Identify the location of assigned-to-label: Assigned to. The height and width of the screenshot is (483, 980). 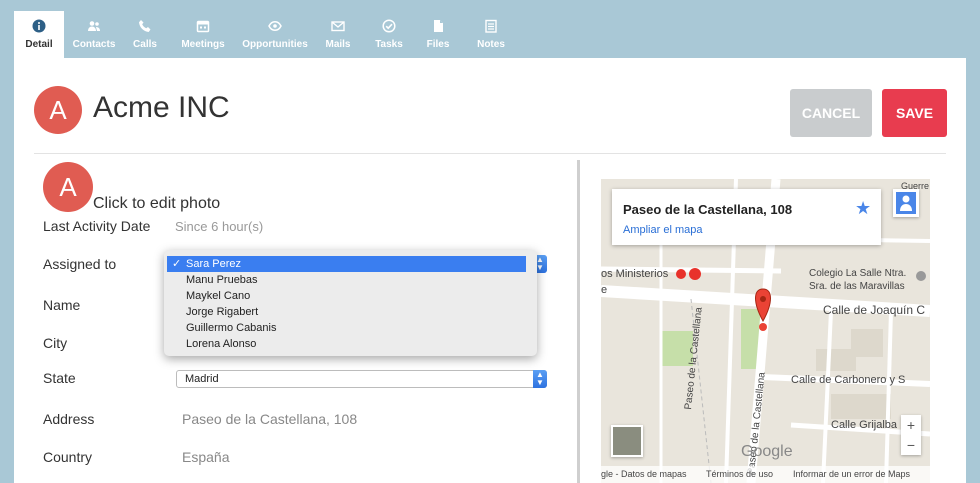
(80, 264).